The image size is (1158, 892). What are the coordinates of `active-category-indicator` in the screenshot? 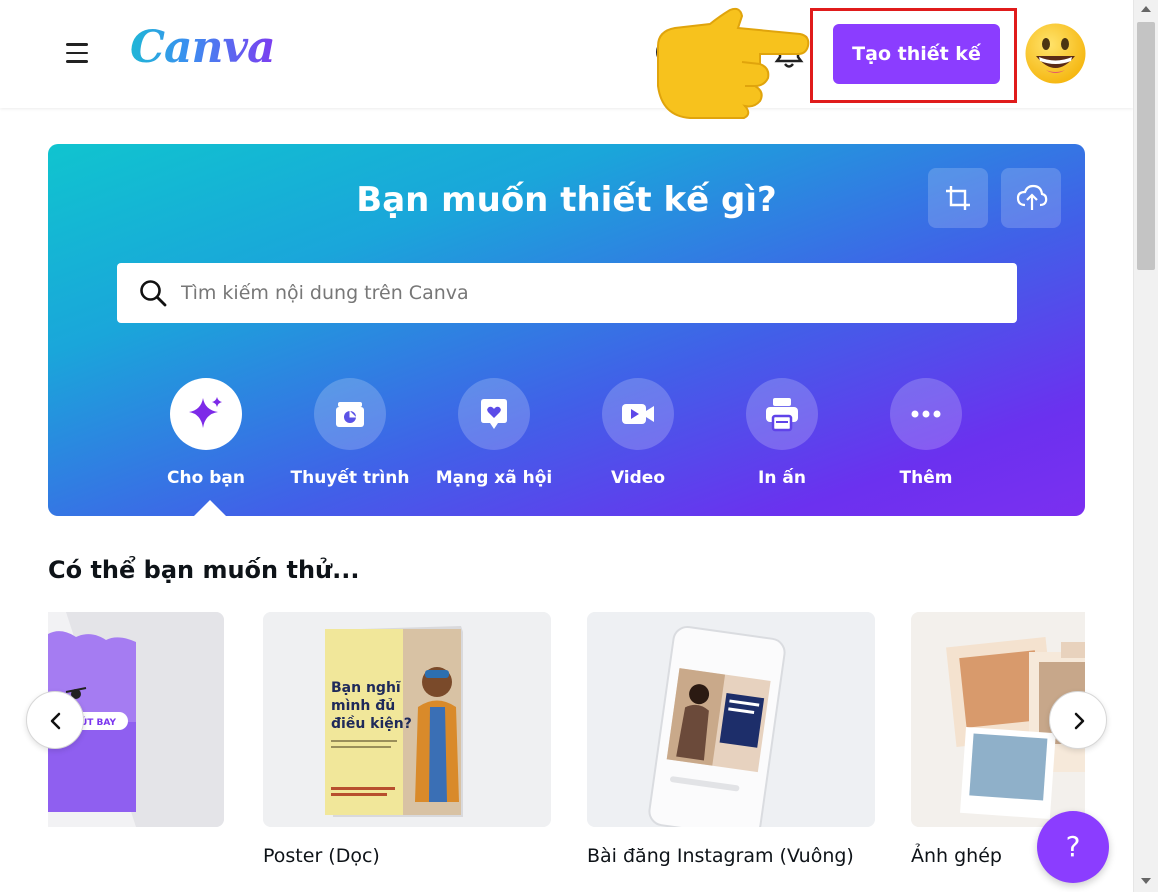 It's located at (210, 508).